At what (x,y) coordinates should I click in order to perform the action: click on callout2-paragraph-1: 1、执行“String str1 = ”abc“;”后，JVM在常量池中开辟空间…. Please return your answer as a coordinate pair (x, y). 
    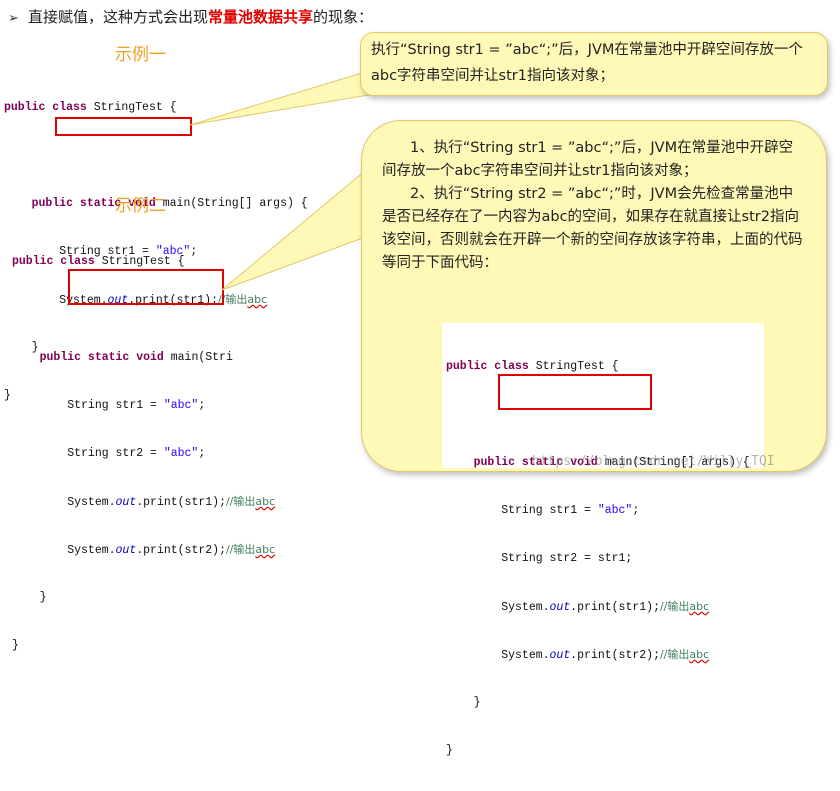
    Looking at the image, I should click on (588, 159).